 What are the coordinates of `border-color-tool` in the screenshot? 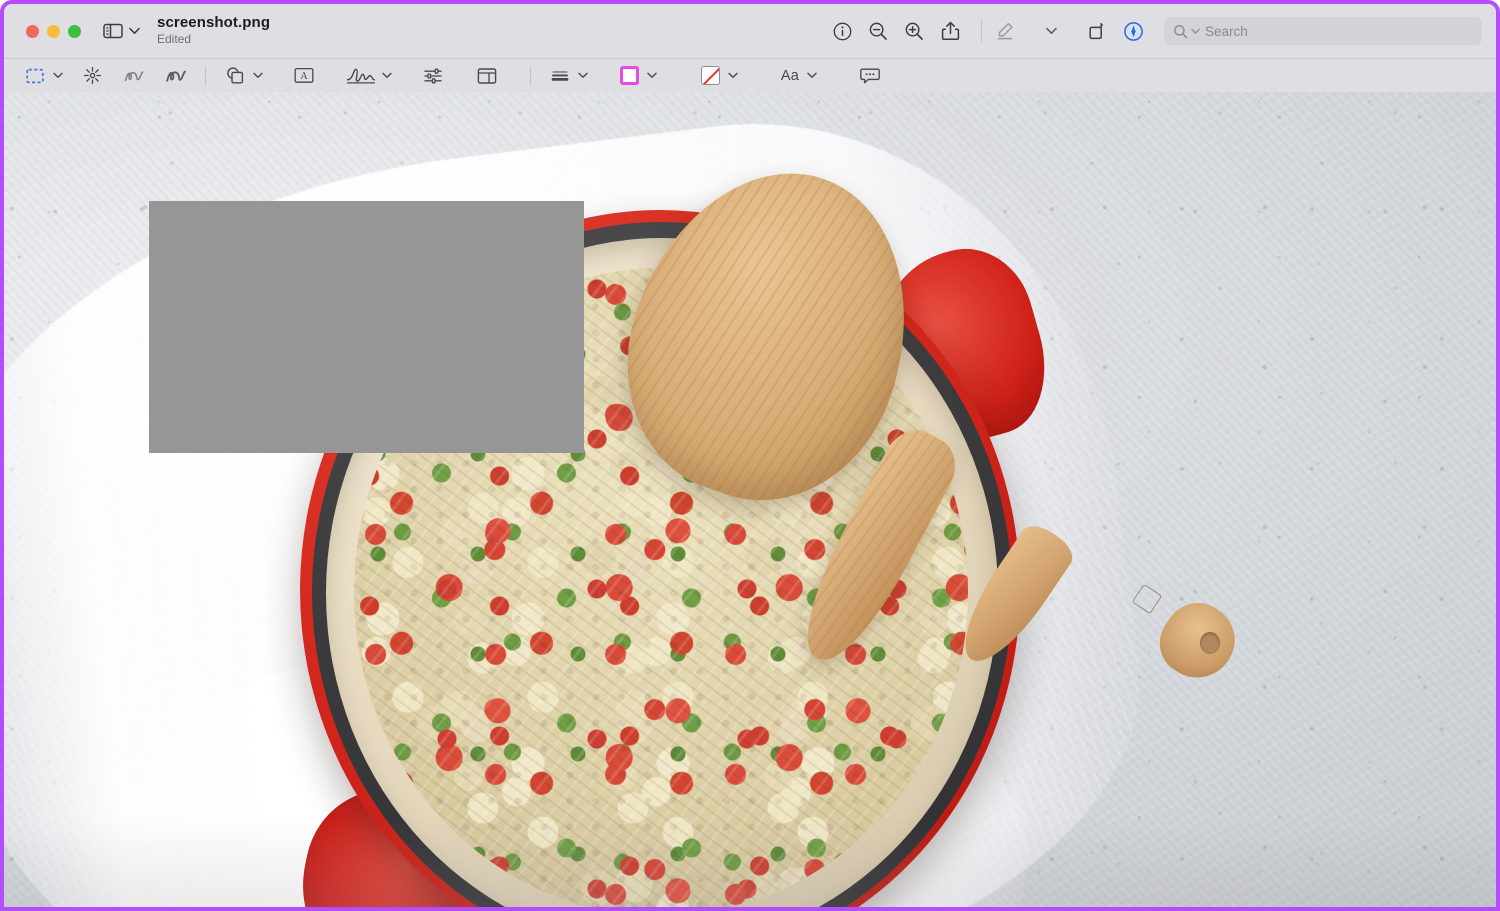 It's located at (629, 76).